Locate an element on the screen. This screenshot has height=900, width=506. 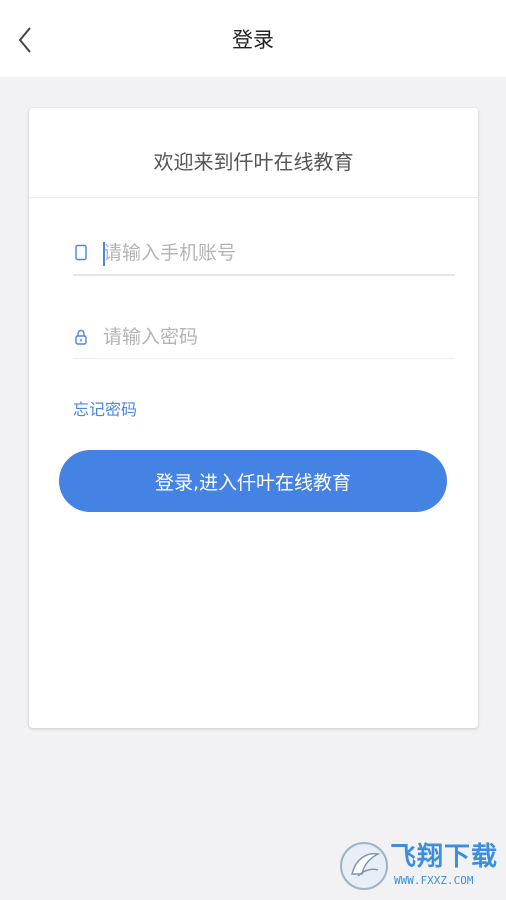
phone-input is located at coordinates (273, 253).